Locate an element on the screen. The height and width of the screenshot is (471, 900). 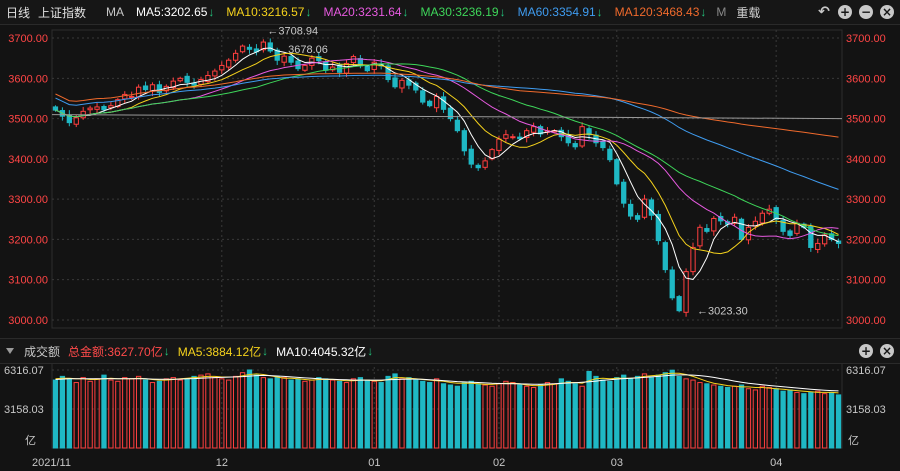
y-tick-label-right: 3700.00 is located at coordinates (866, 39).